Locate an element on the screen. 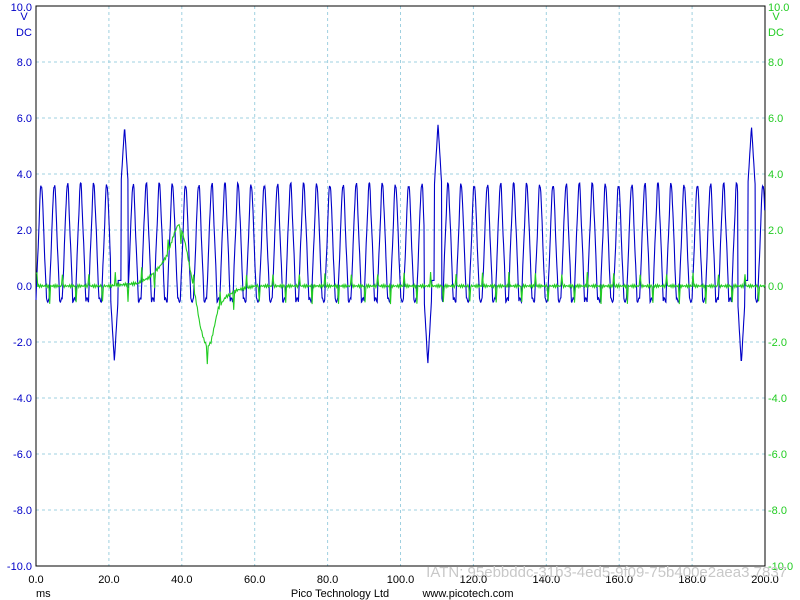 Image resolution: width=800 pixels, height=600 pixels. left-axis-unit: V is located at coordinates (24, 17).